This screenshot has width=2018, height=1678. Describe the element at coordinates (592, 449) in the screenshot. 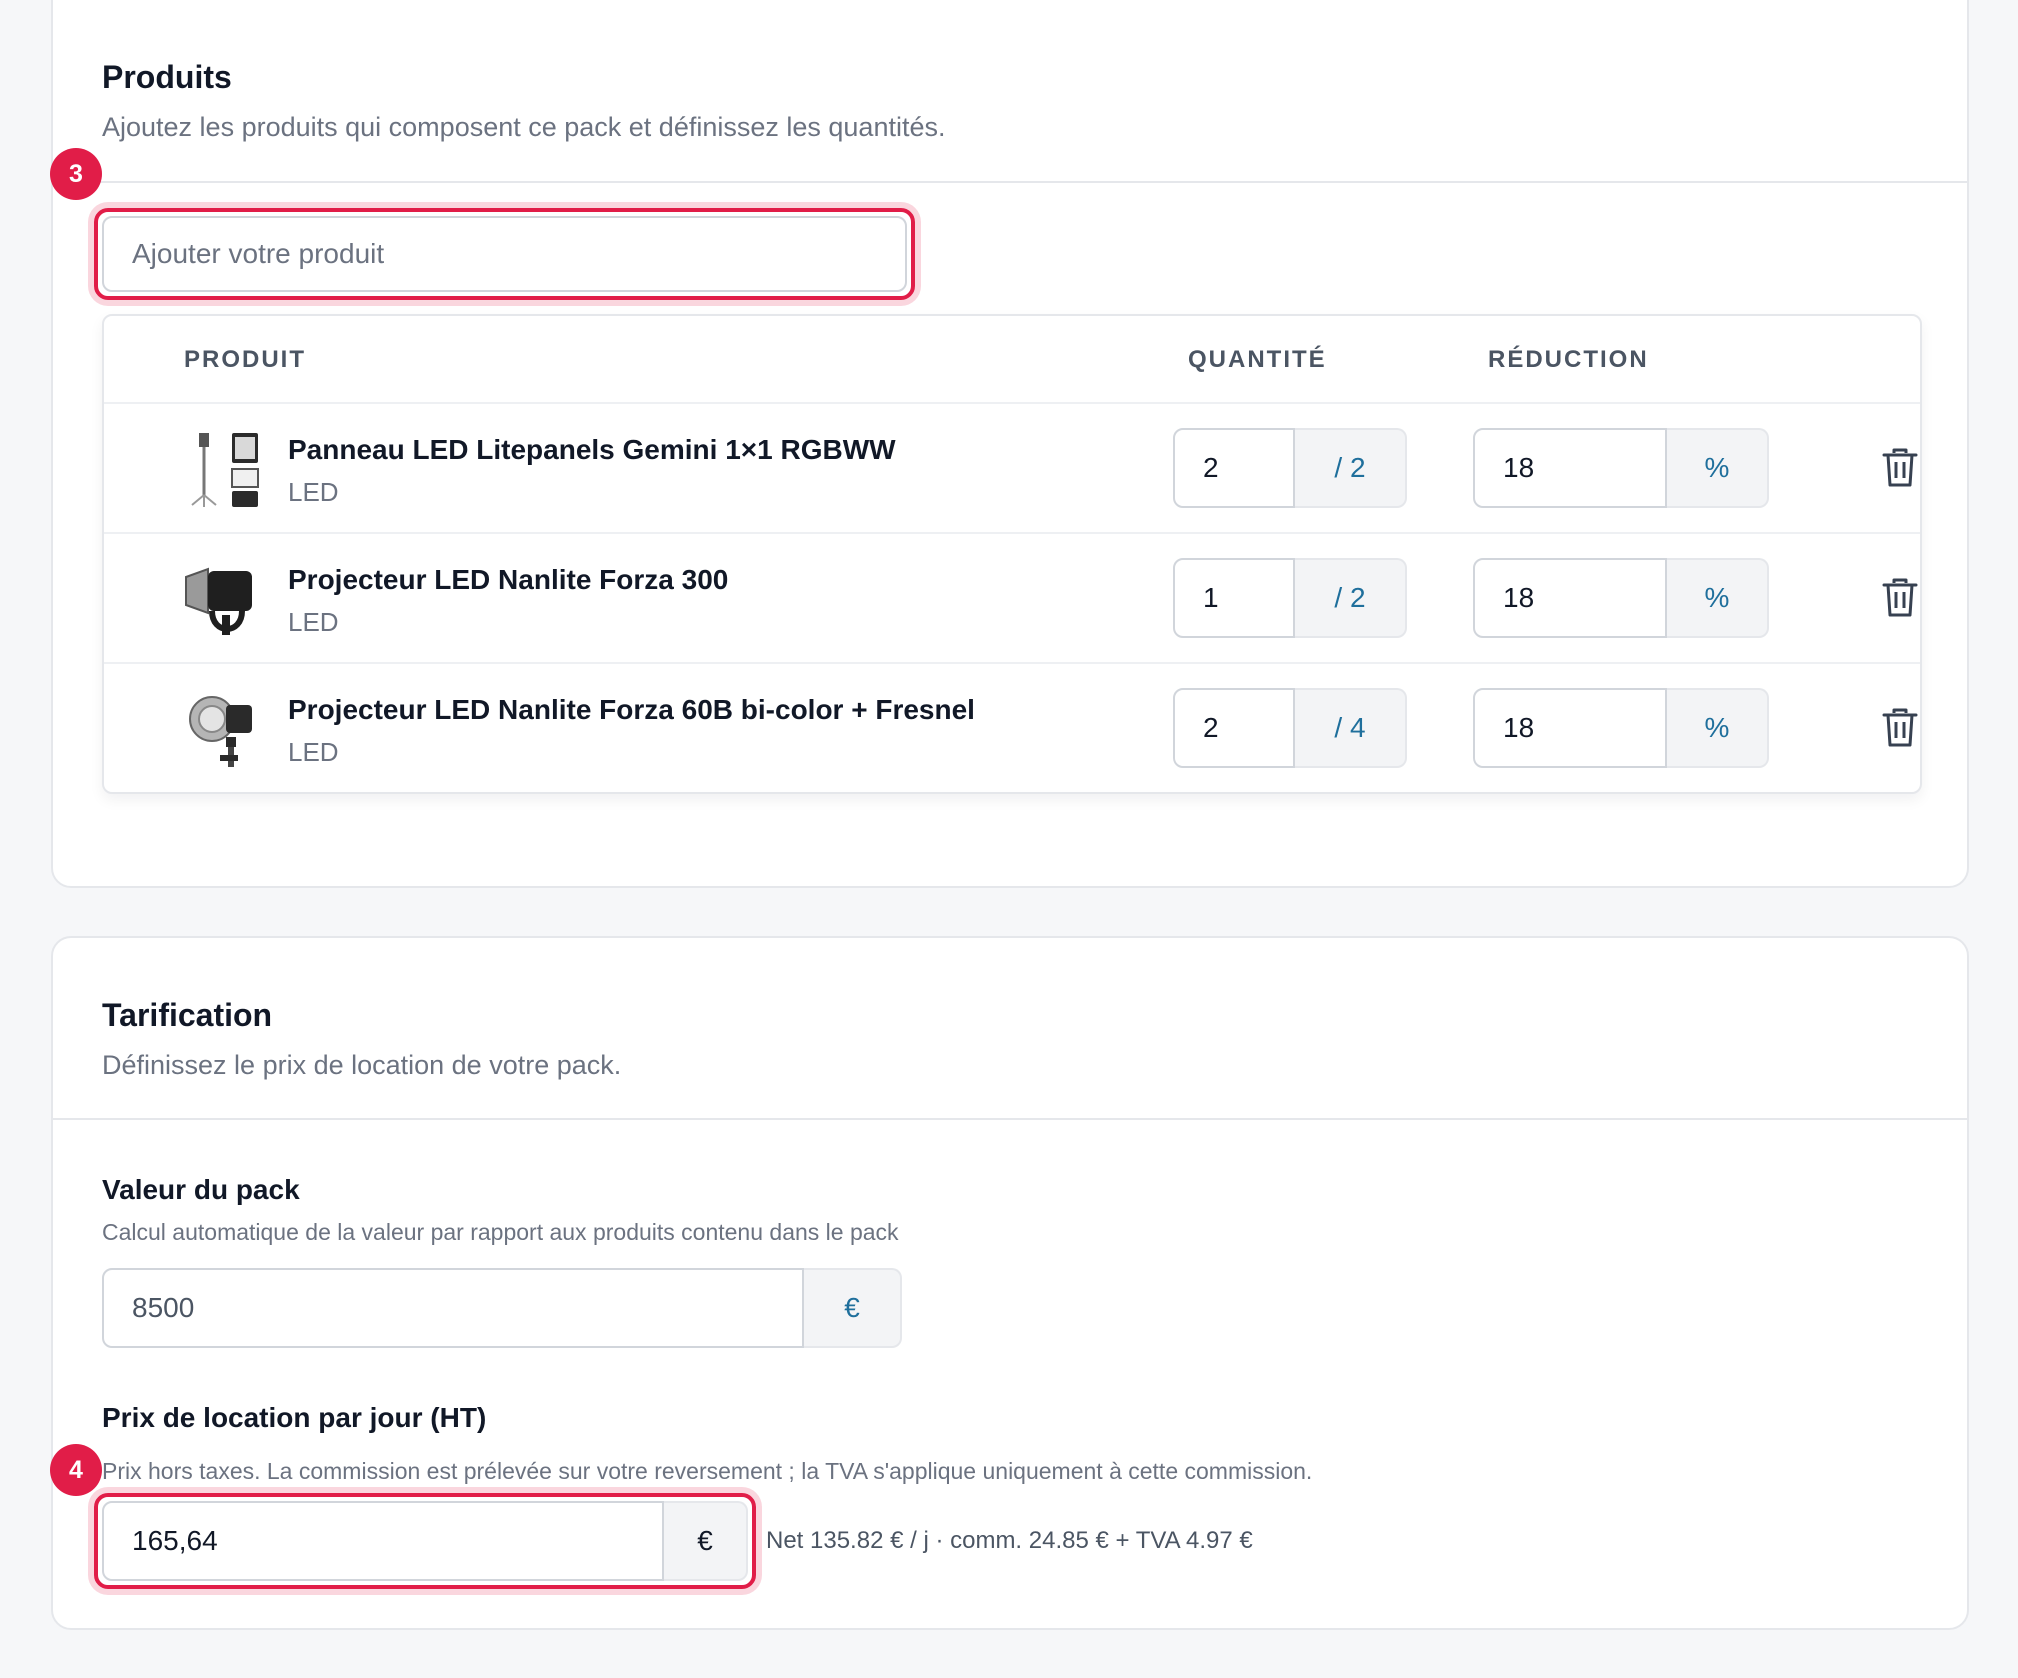

I see `product-name: Panneau LED Litepanels Gemini 1×1 RGBWW` at that location.